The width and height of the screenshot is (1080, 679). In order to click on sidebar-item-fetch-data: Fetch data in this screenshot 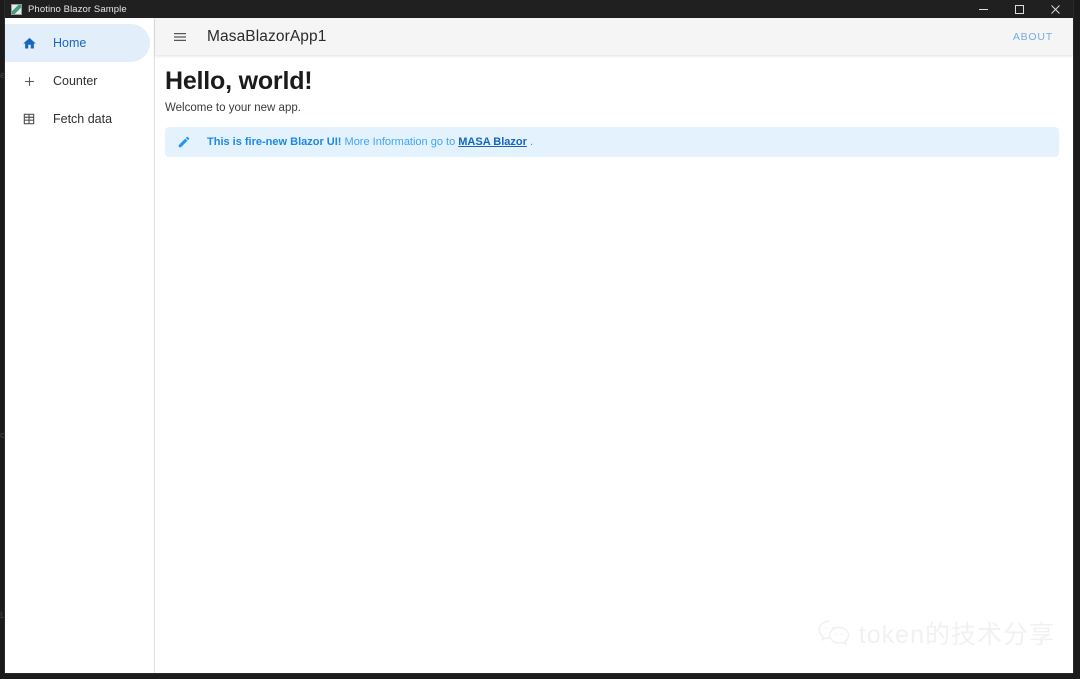, I will do `click(79, 119)`.